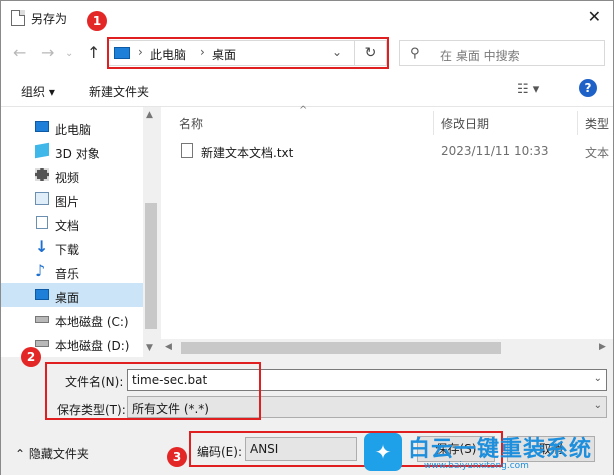  Describe the element at coordinates (72, 223) in the screenshot. I see `tree-item-documents: 文档` at that location.